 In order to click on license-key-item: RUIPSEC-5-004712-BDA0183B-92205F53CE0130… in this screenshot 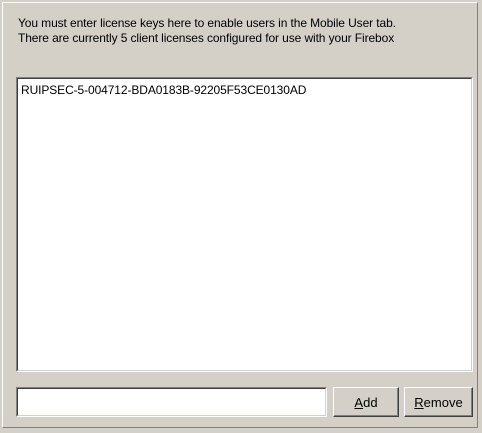, I will do `click(163, 90)`.